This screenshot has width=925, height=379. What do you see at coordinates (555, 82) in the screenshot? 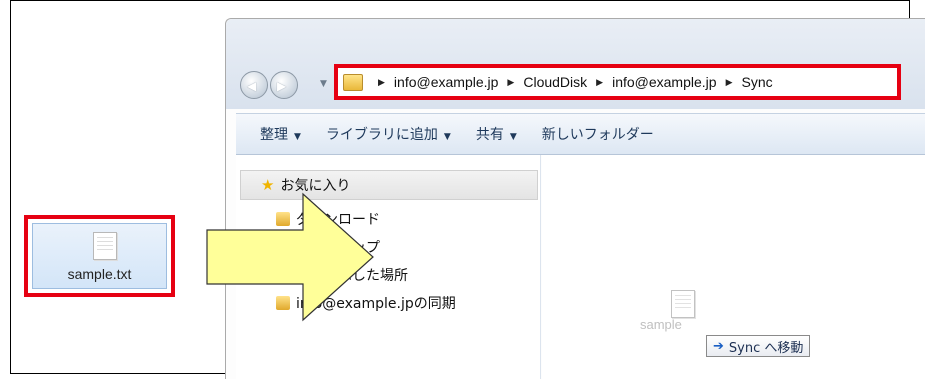
I see `breadcrumb-item: CloudDisk` at bounding box center [555, 82].